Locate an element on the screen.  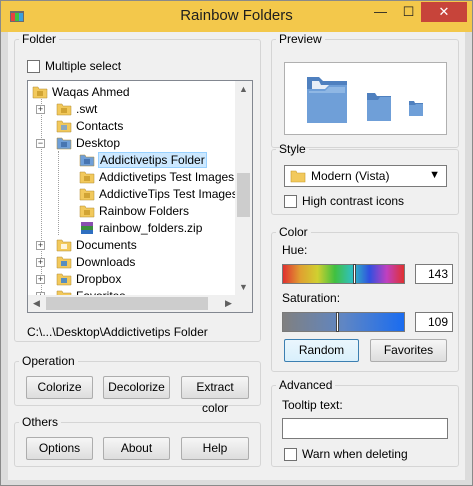
tree-item: Addictivetips Folder is located at coordinates (132, 160).